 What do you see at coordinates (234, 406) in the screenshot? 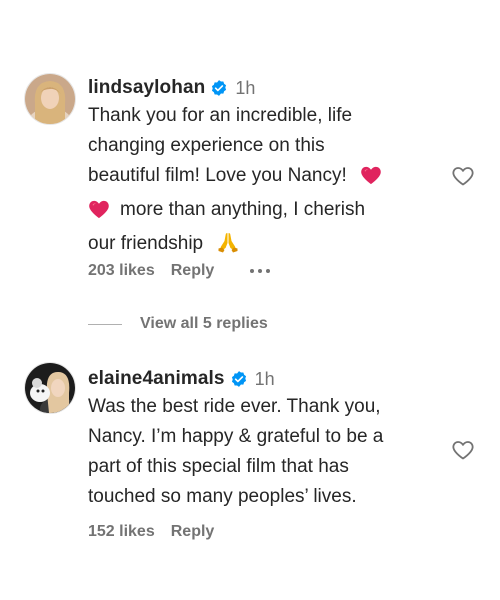
I see `comment-line: Was the best ride ever. Thank you,` at bounding box center [234, 406].